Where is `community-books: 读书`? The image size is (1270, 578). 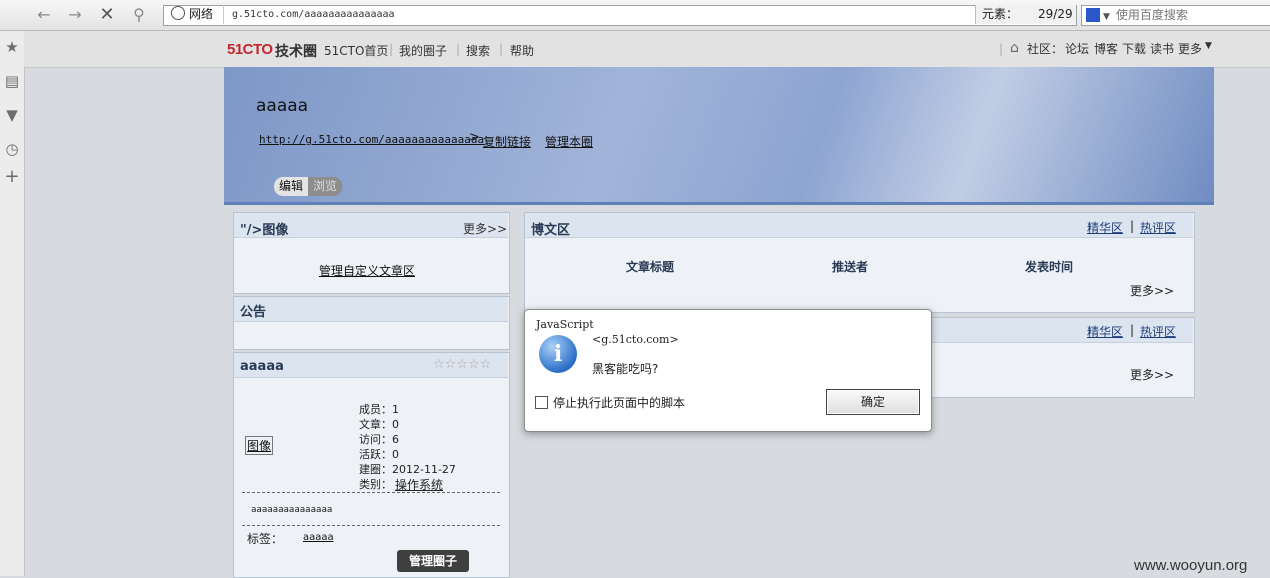 community-books: 读书 is located at coordinates (1162, 48).